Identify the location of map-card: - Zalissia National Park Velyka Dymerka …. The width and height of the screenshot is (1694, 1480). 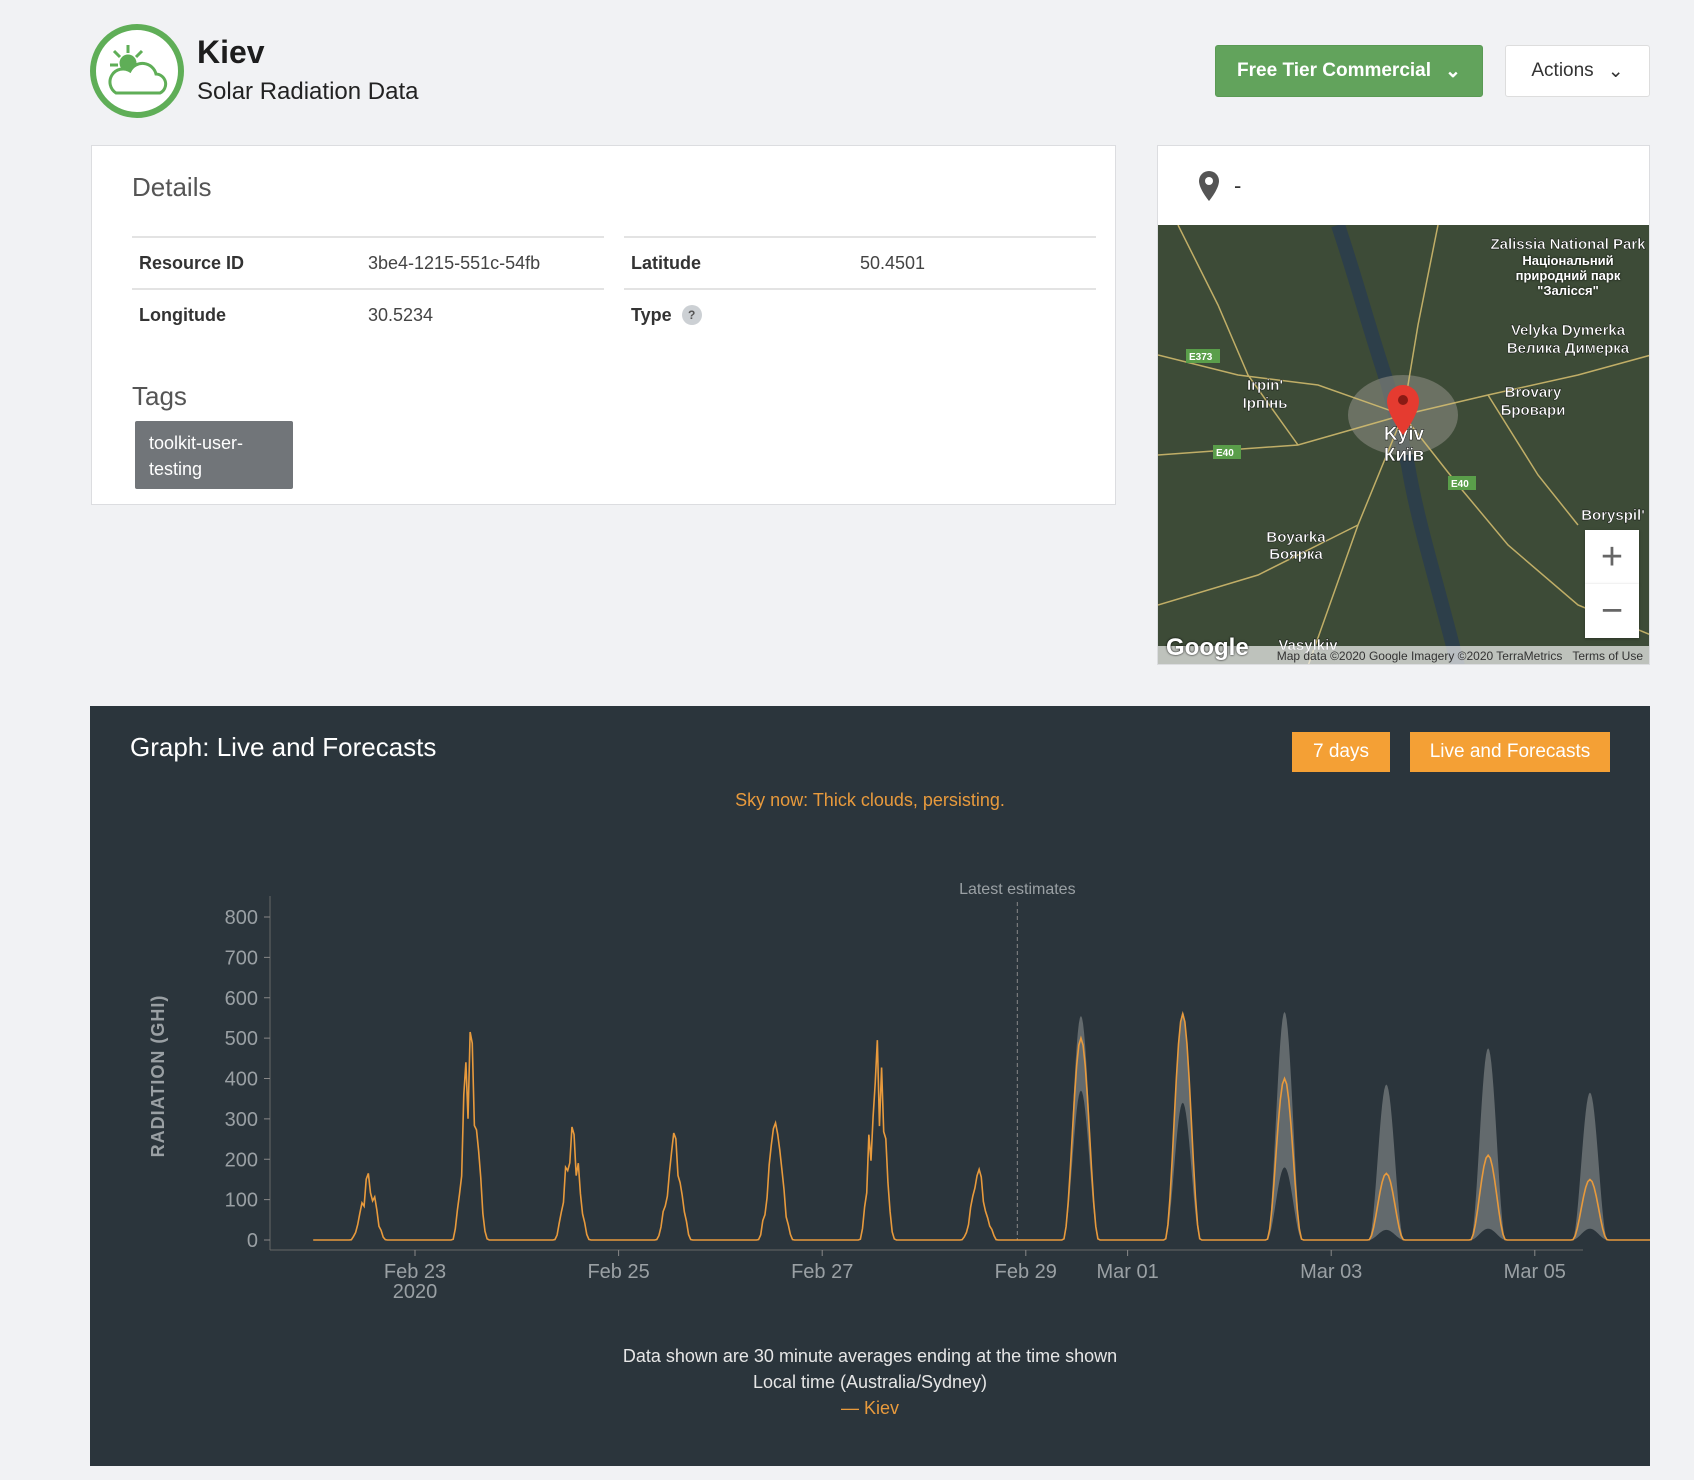
(1403, 405).